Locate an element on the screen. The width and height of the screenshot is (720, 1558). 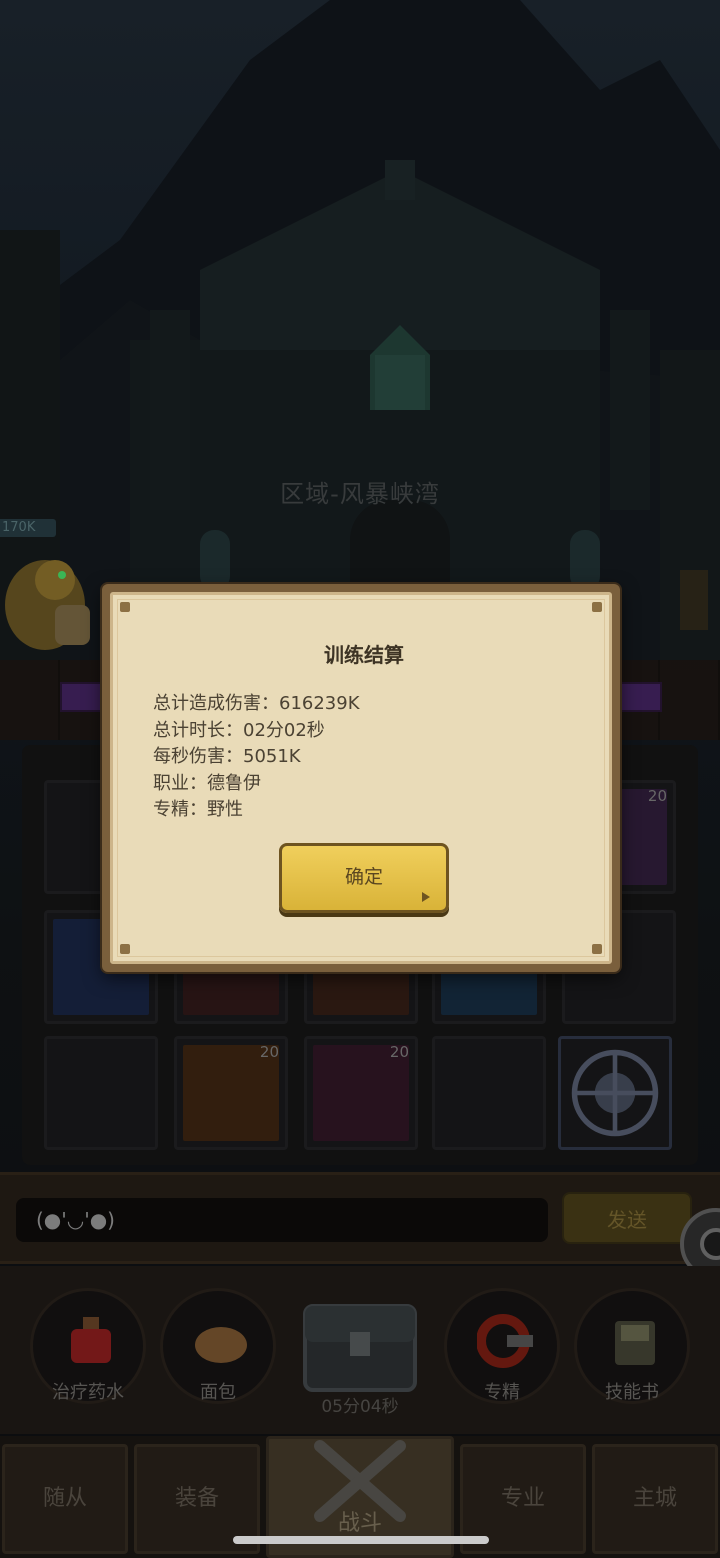
stat-dps: 每秒伤害：5051K is located at coordinates (227, 756).